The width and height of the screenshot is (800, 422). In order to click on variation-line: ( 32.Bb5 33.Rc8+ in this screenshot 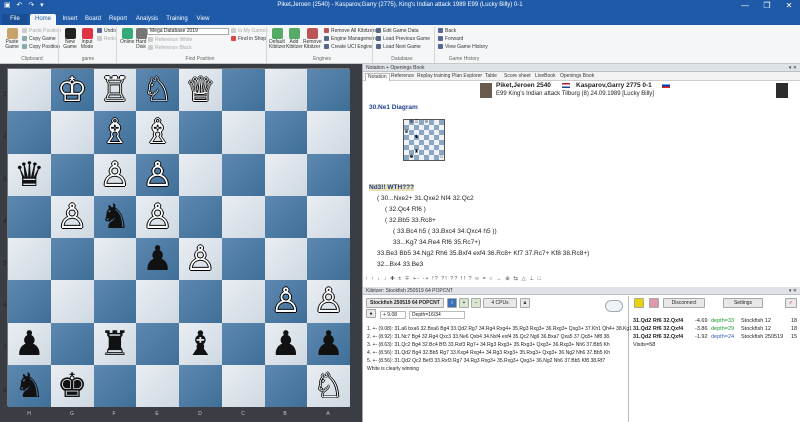, I will do `click(410, 220)`.